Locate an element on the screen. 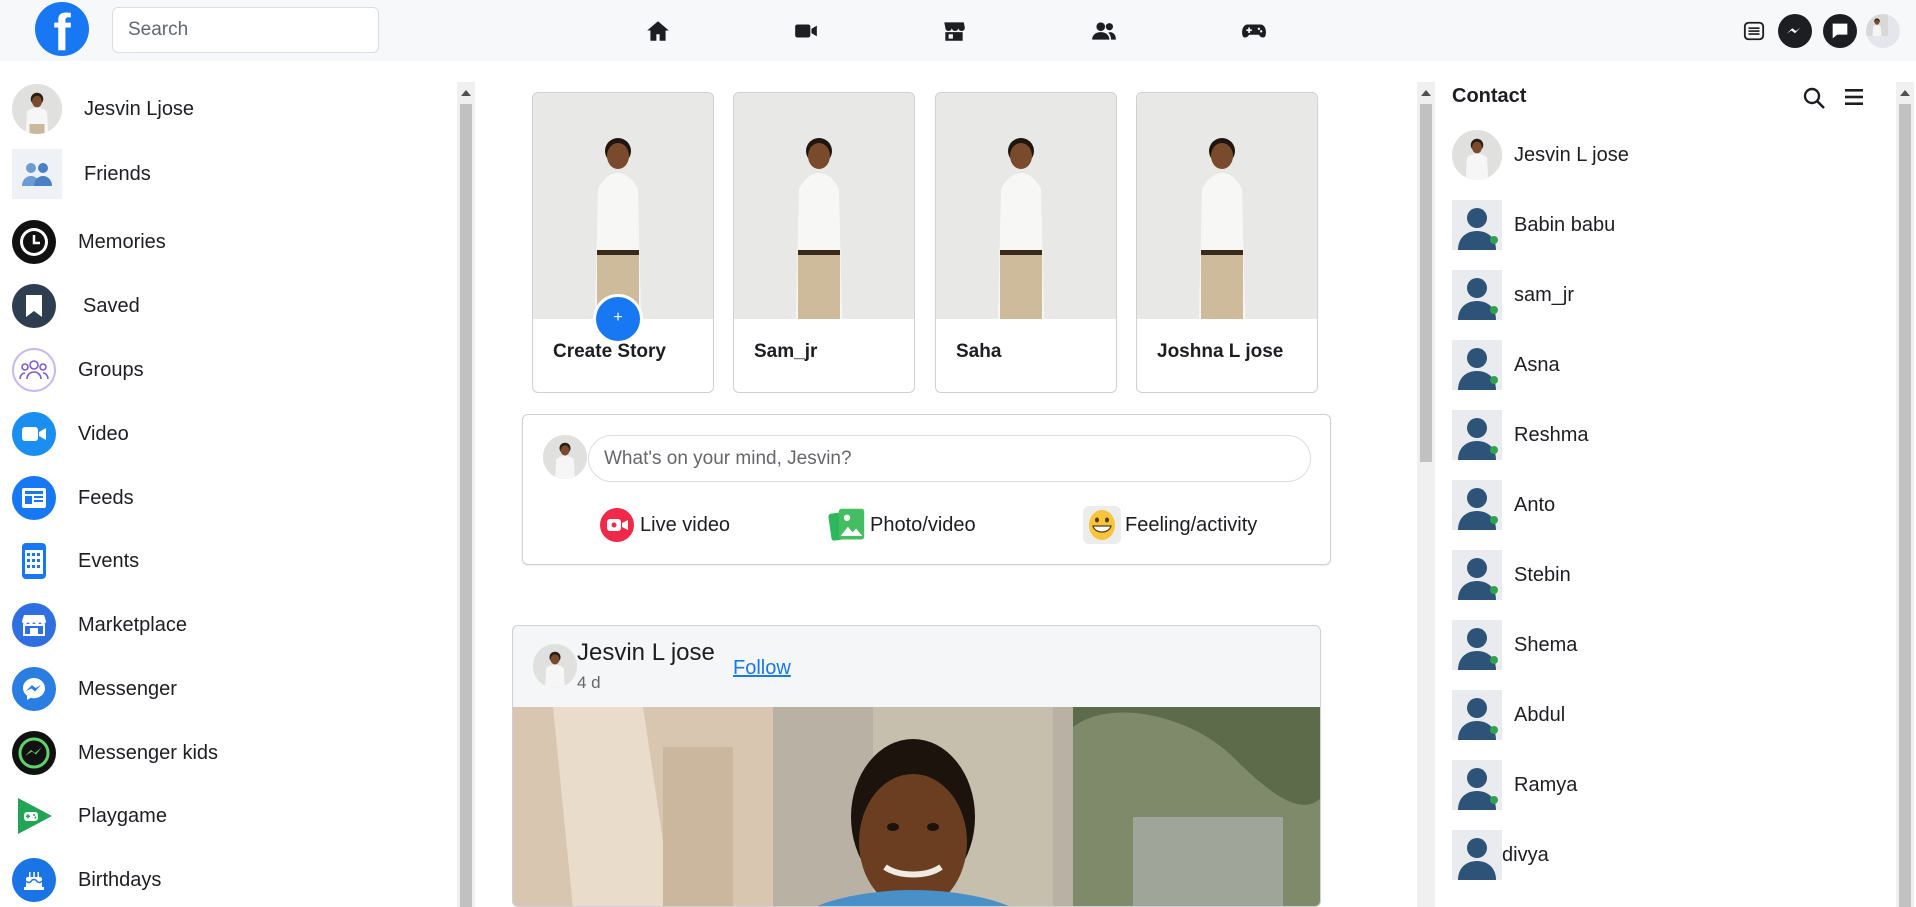 This screenshot has height=907, width=1916. whats-on-your-mind-input is located at coordinates (949, 458).